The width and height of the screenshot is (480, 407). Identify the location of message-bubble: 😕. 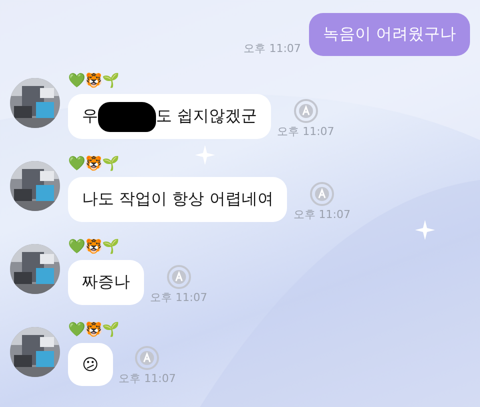
(90, 364).